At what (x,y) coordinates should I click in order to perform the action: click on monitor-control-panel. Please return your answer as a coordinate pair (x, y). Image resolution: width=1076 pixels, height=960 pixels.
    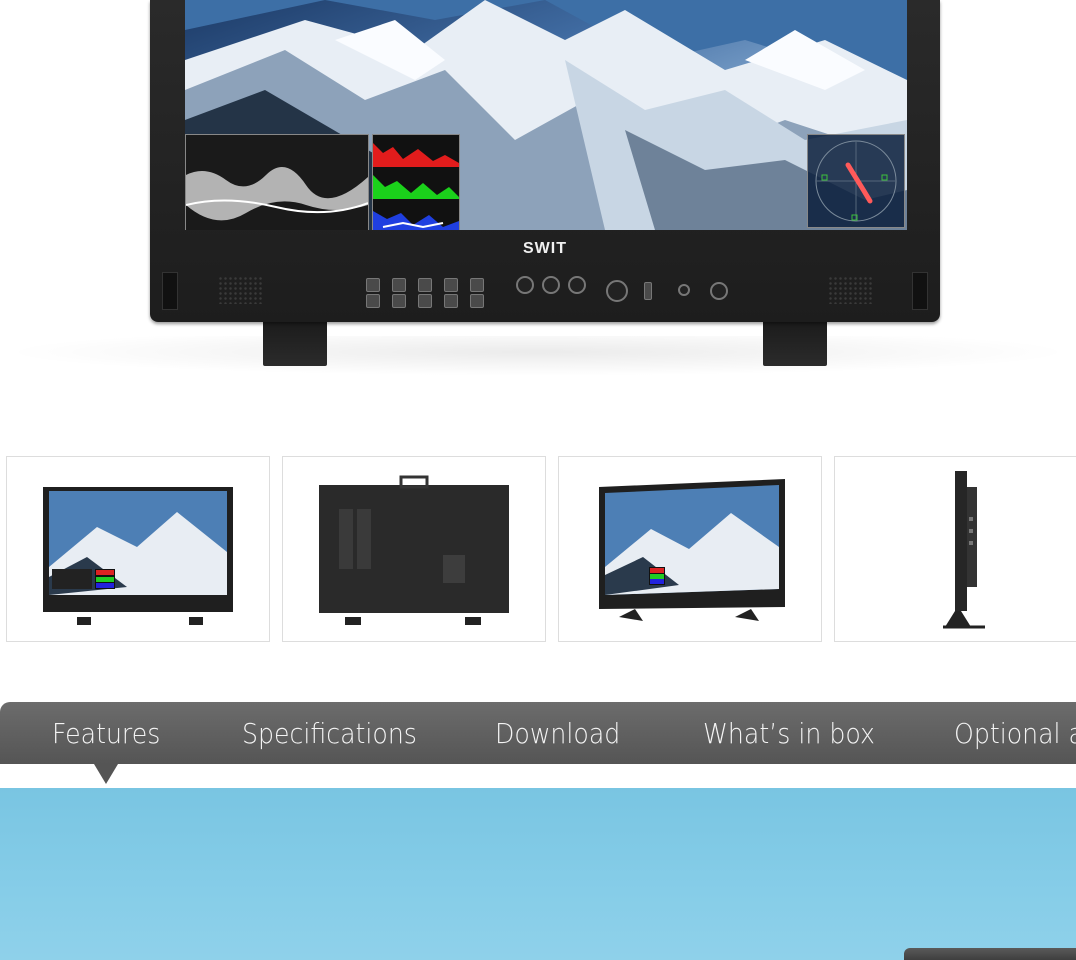
    Looking at the image, I should click on (545, 290).